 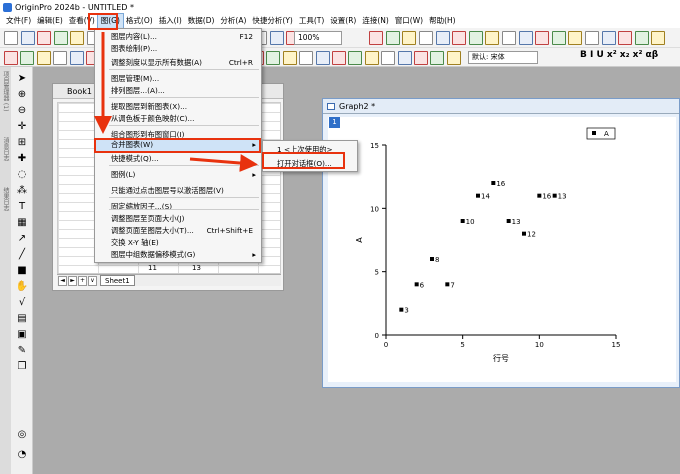 What do you see at coordinates (176, 102) in the screenshot?
I see `annotation-arrows` at bounding box center [176, 102].